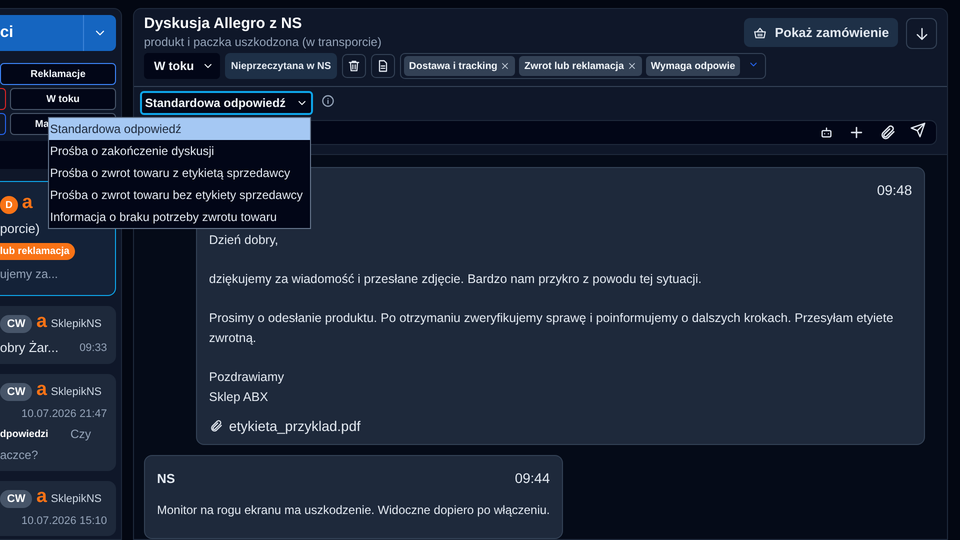 The height and width of the screenshot is (540, 960). What do you see at coordinates (20, 455) in the screenshot?
I see `message-preview: aczce?` at bounding box center [20, 455].